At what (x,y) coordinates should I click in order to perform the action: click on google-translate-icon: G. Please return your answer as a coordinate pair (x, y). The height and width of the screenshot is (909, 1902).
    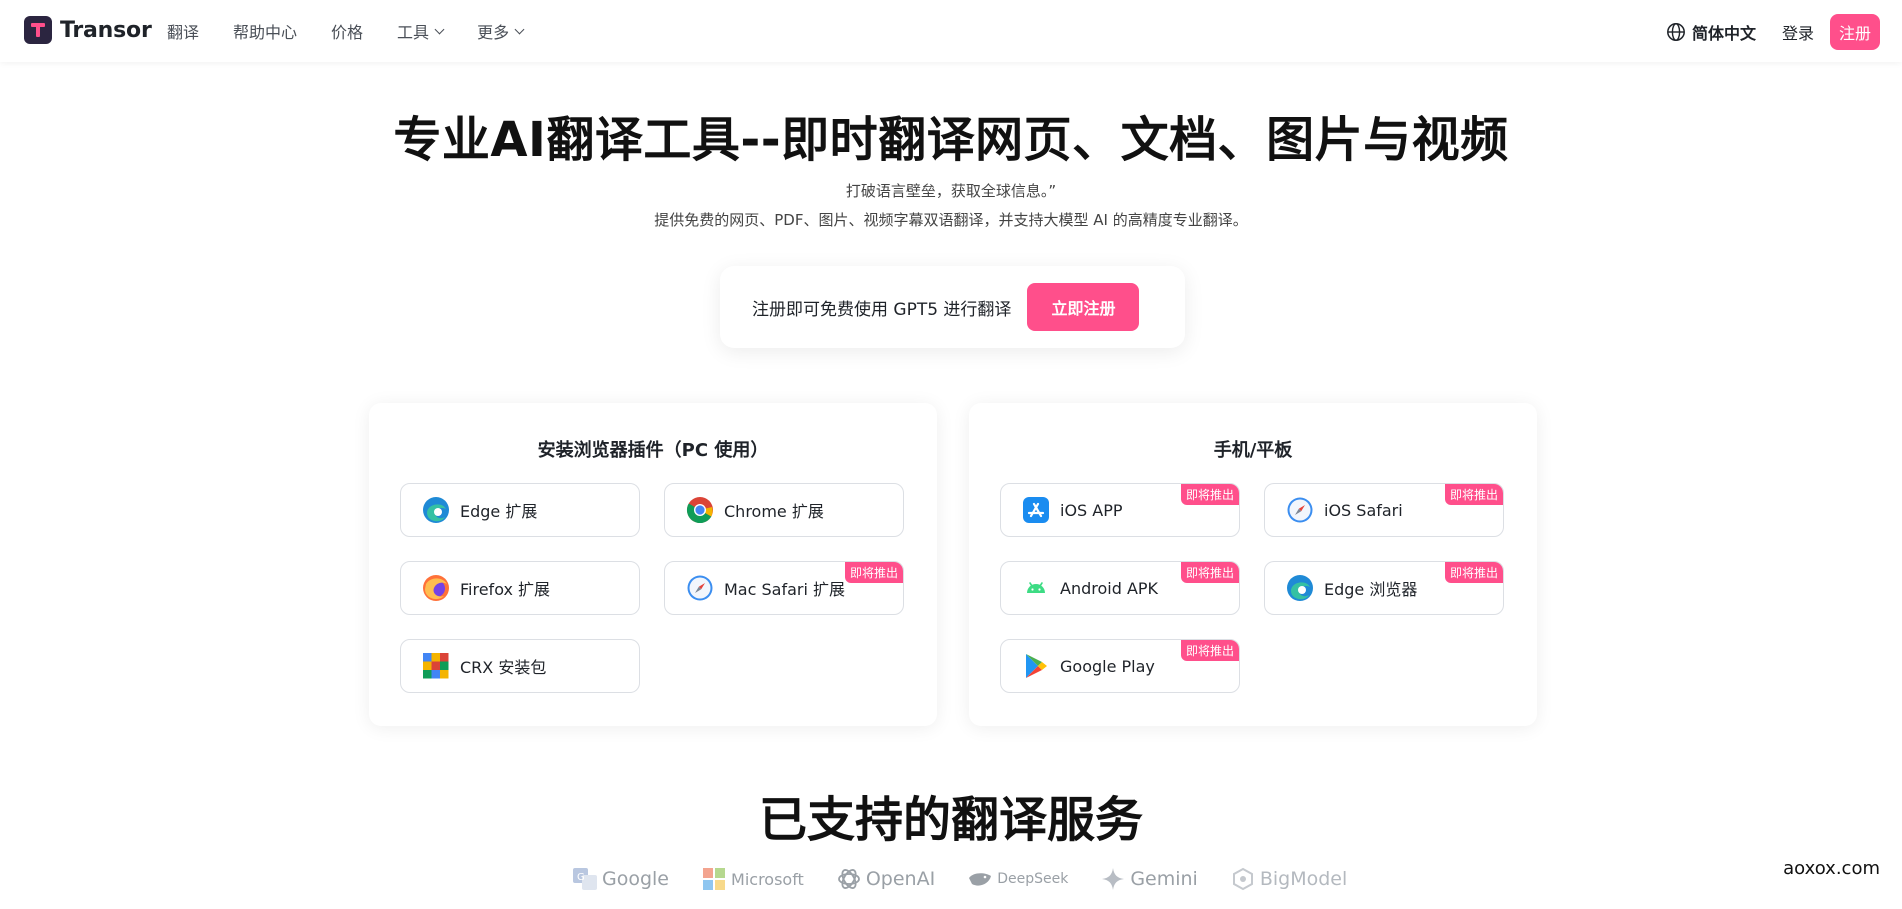
    Looking at the image, I should click on (585, 879).